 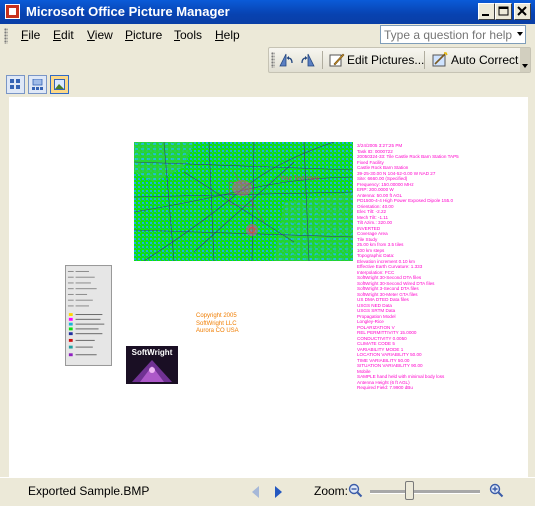 What do you see at coordinates (286, 60) in the screenshot?
I see `rotate-left-icon` at bounding box center [286, 60].